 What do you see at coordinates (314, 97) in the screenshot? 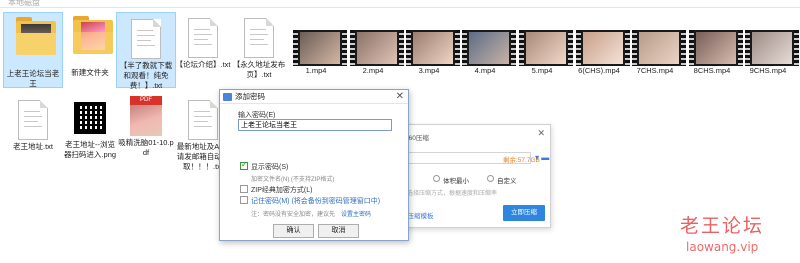
I see `dialog-titlebar: 添加密码 ✕` at bounding box center [314, 97].